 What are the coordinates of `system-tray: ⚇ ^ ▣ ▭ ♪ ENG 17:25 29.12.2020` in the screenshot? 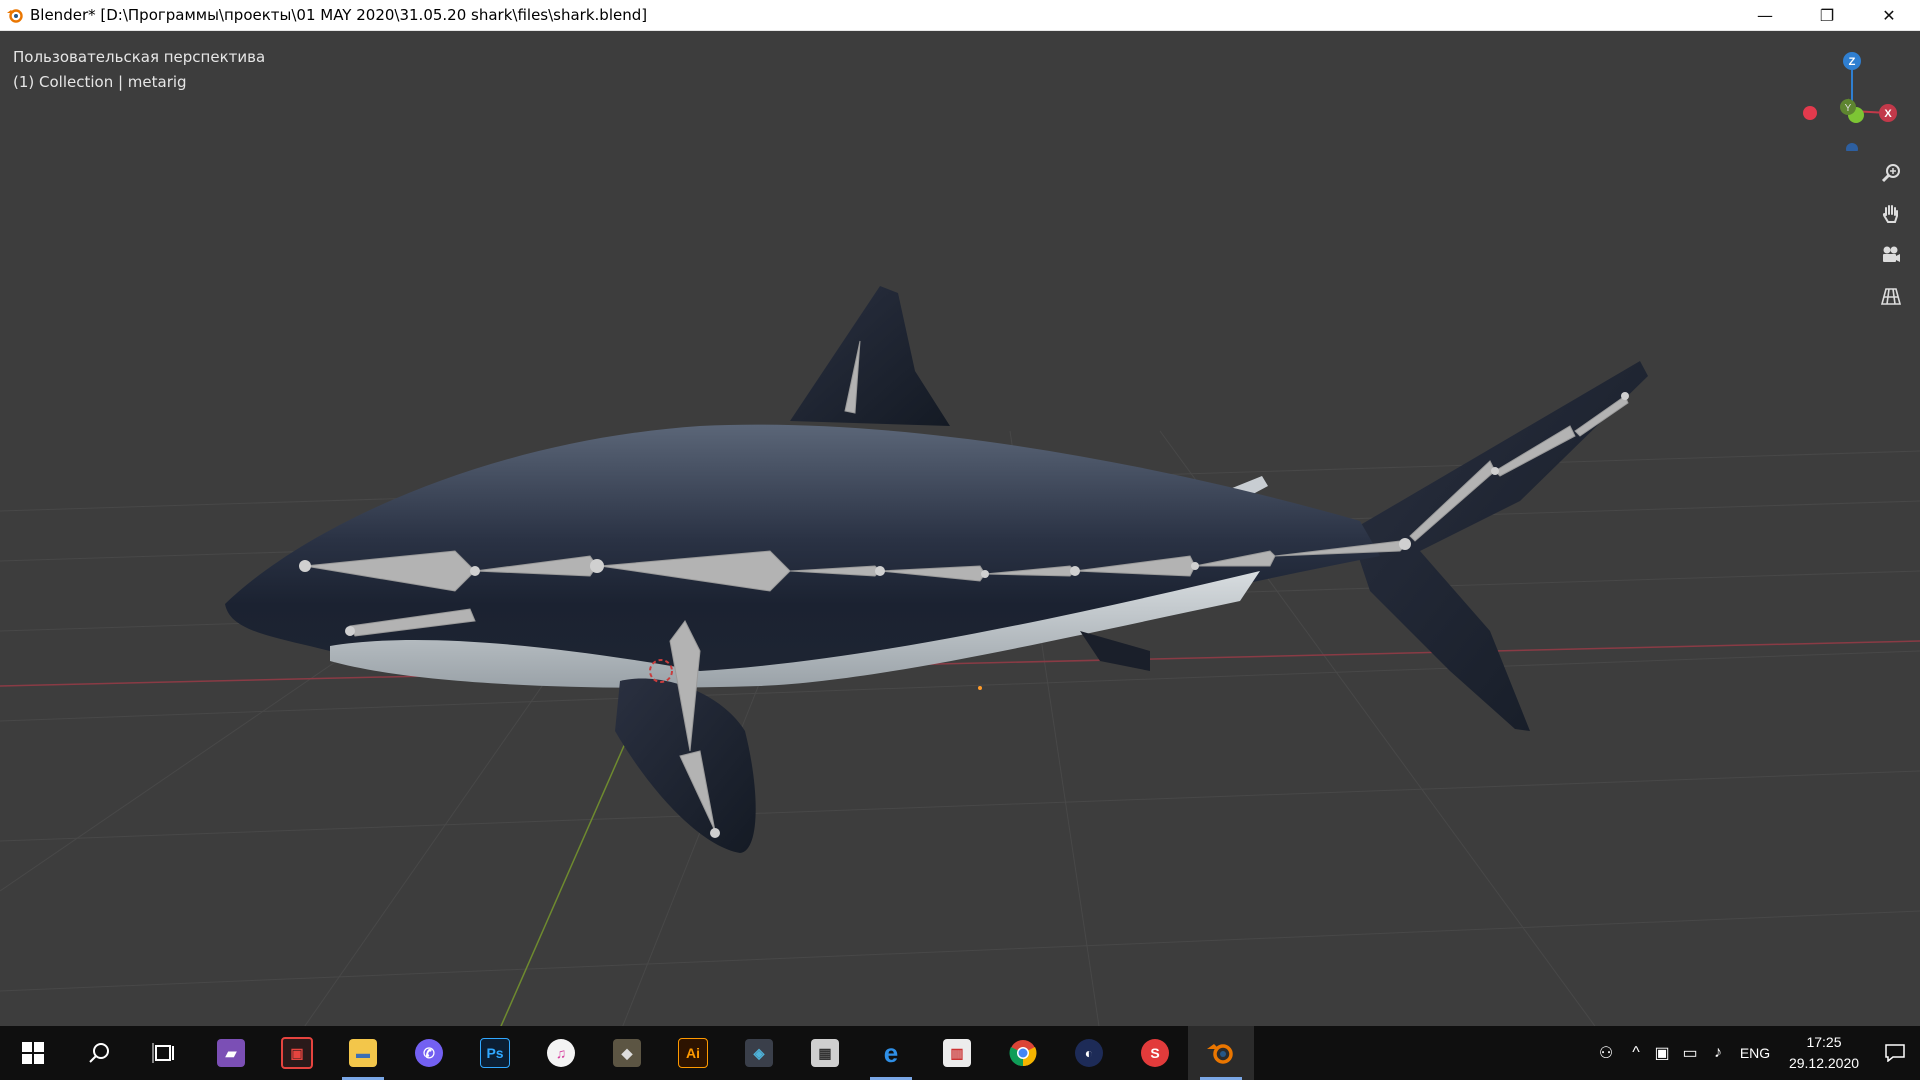 It's located at (1754, 1053).